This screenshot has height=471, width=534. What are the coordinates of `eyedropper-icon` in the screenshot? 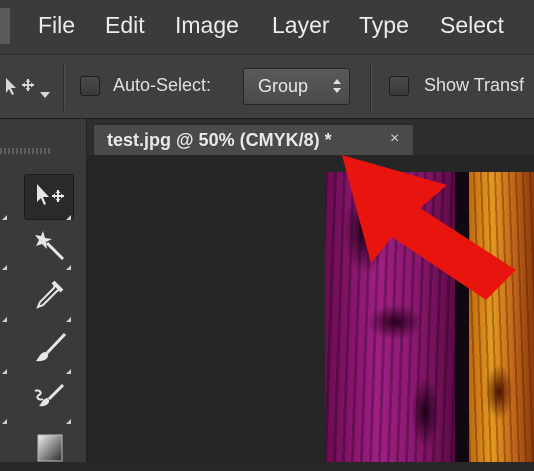 It's located at (49, 298).